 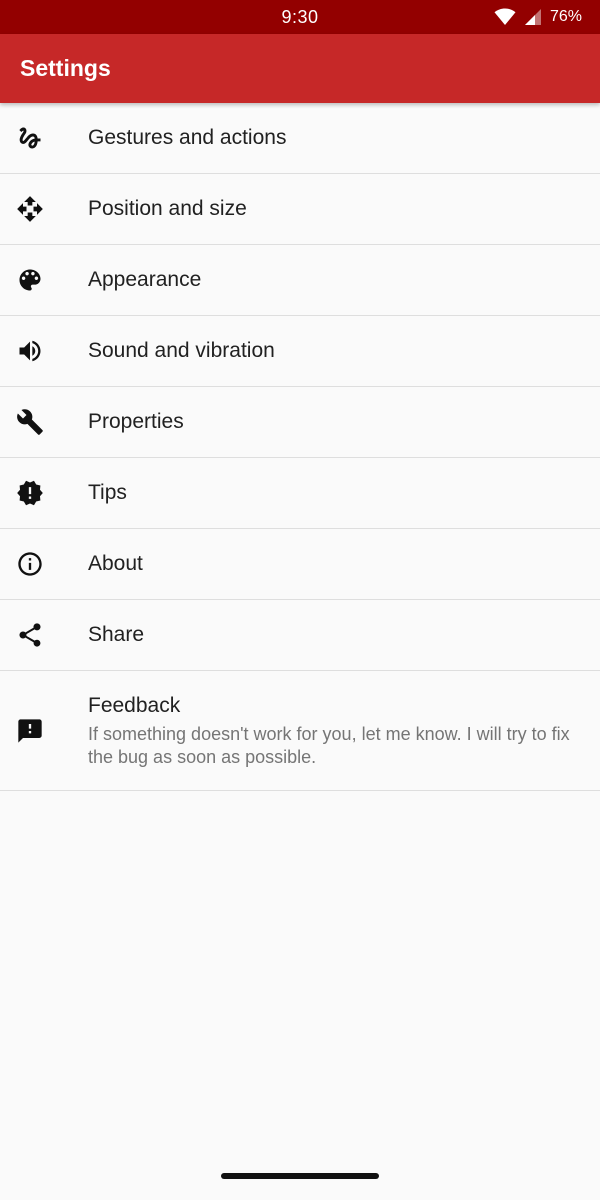 What do you see at coordinates (30, 493) in the screenshot?
I see `alert-badge-icon` at bounding box center [30, 493].